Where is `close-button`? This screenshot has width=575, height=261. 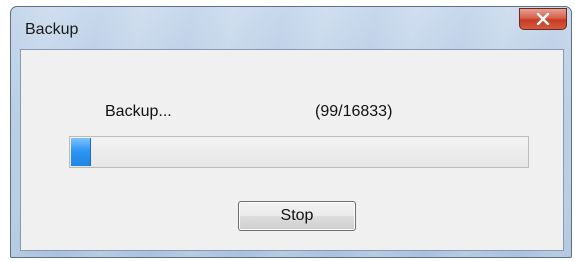
close-button is located at coordinates (543, 19).